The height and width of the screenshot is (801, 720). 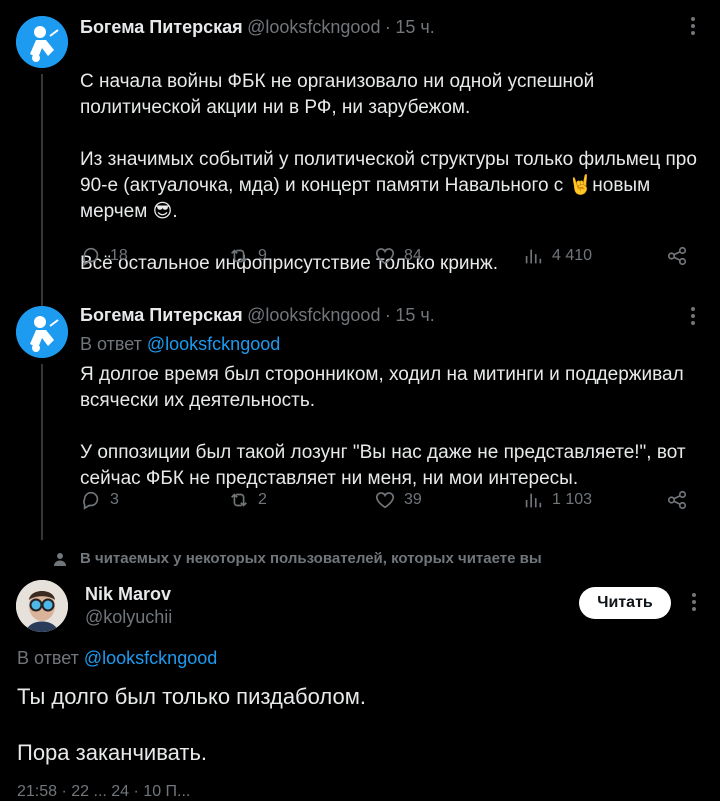 What do you see at coordinates (572, 255) in the screenshot?
I see `views-count: 4 410` at bounding box center [572, 255].